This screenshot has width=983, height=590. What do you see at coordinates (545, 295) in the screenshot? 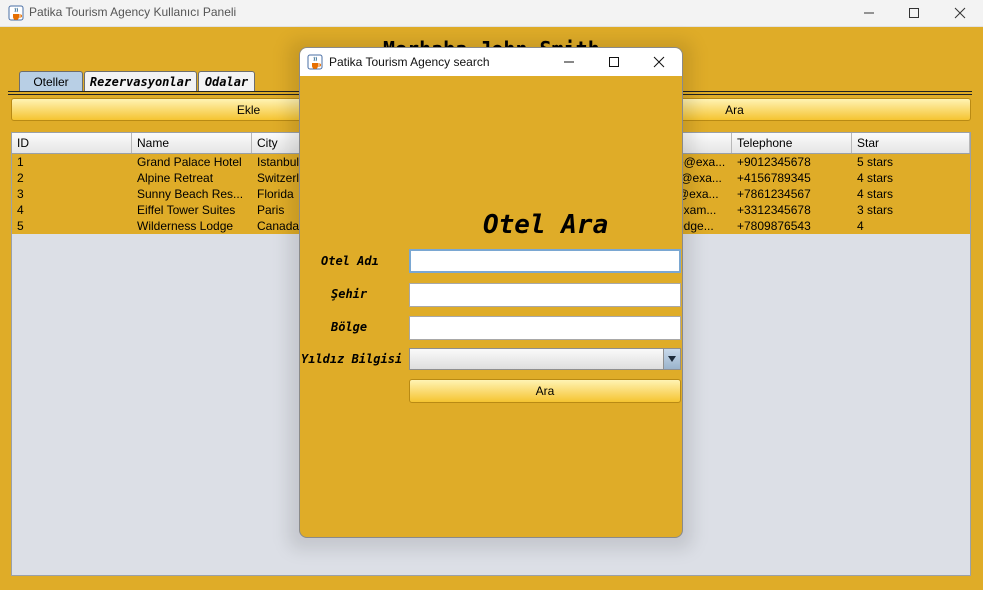
I see `city-input` at bounding box center [545, 295].